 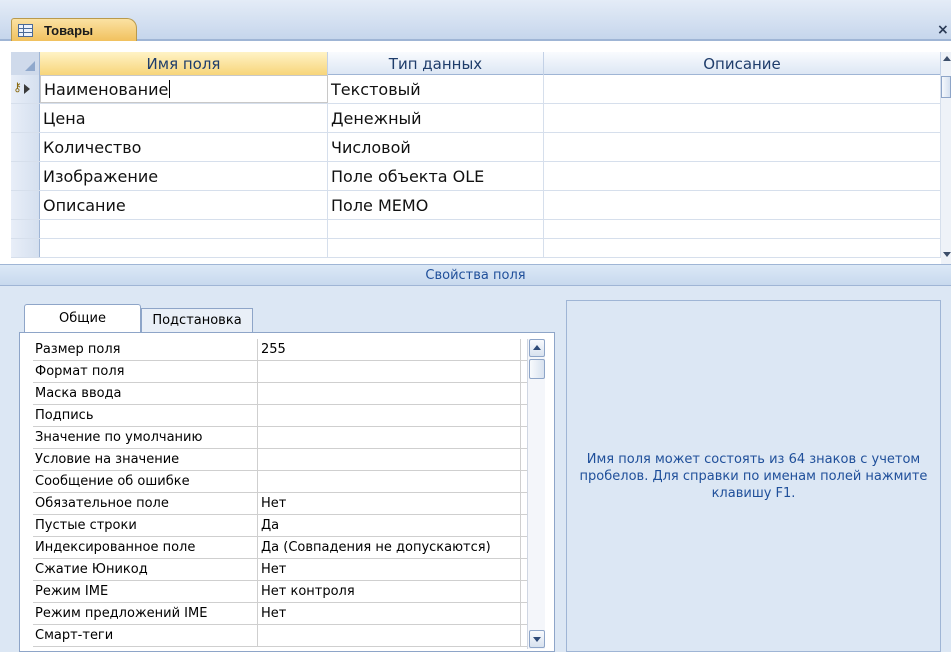 I want to click on property-row: Формат поля, so click(x=288, y=372).